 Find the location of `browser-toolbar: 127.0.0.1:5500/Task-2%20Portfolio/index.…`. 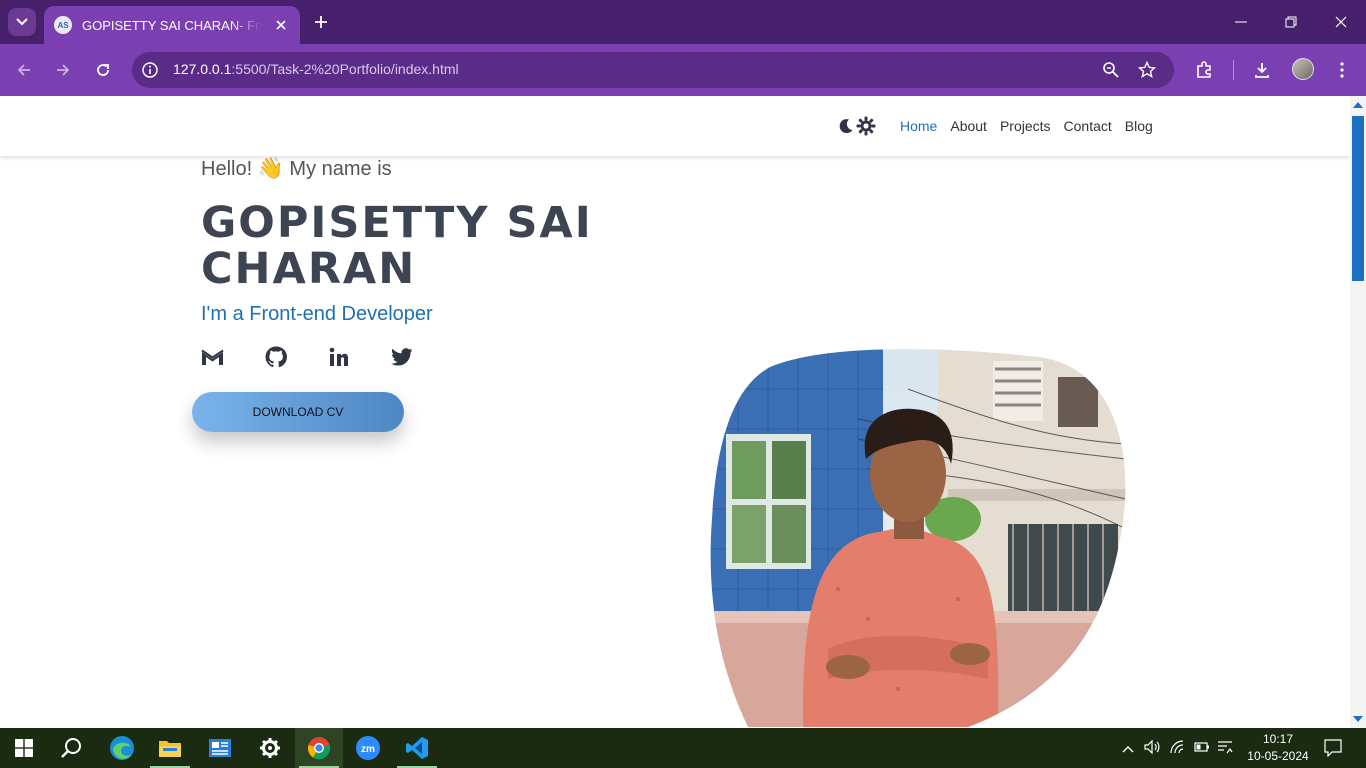

browser-toolbar: 127.0.0.1:5500/Task-2%20Portfolio/index.… is located at coordinates (683, 70).